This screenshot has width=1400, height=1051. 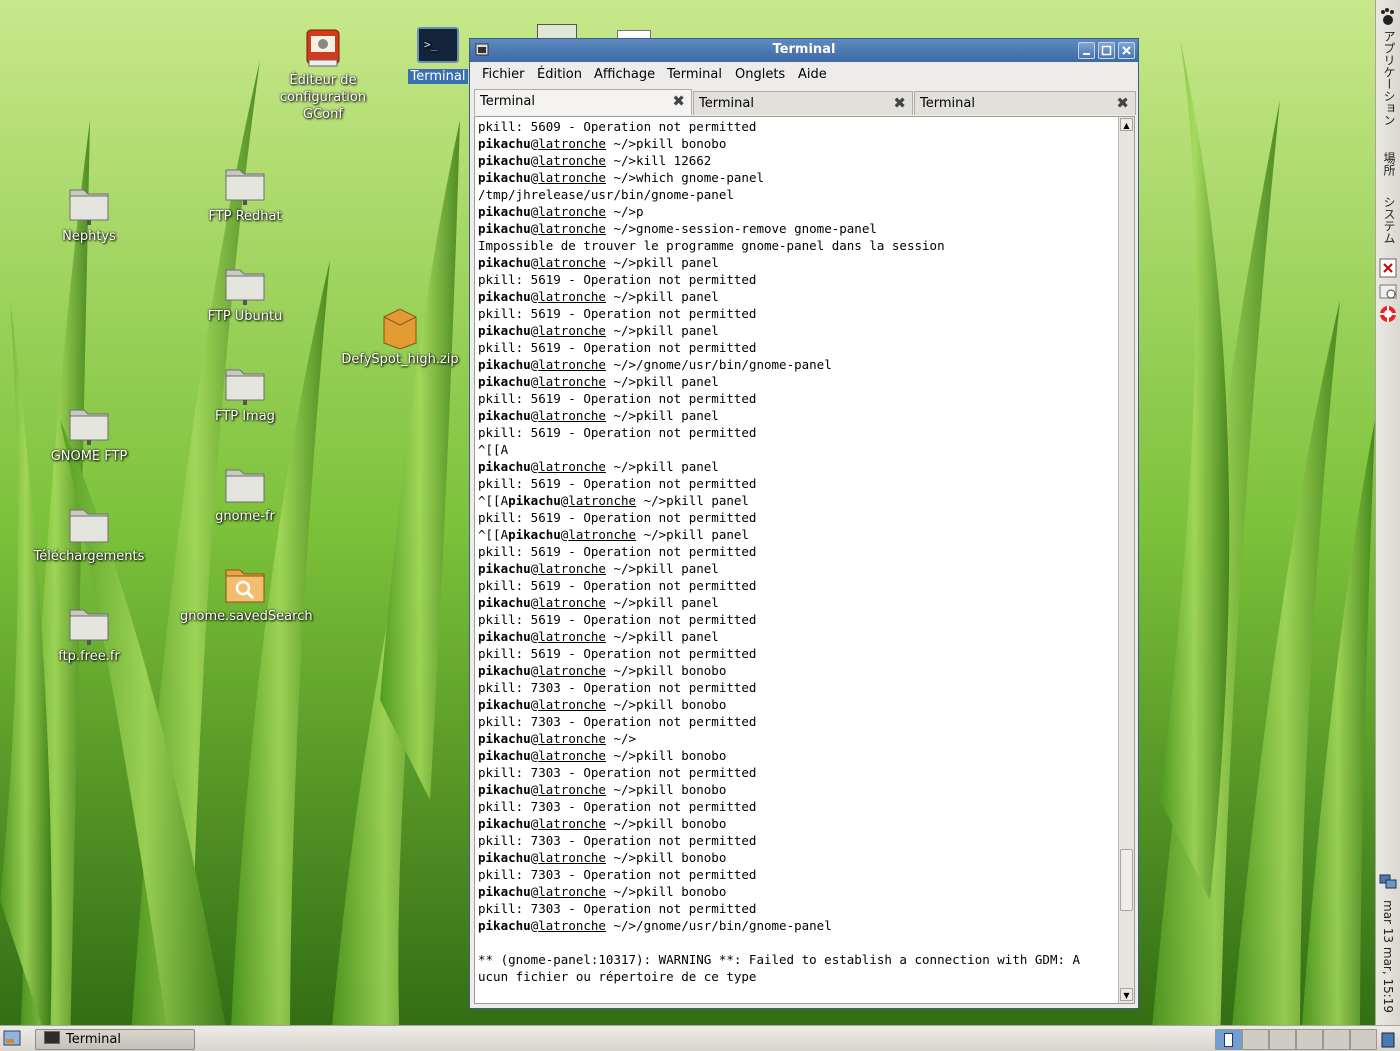 What do you see at coordinates (115, 1039) in the screenshot?
I see `taskbar-button-terminal: Terminal` at bounding box center [115, 1039].